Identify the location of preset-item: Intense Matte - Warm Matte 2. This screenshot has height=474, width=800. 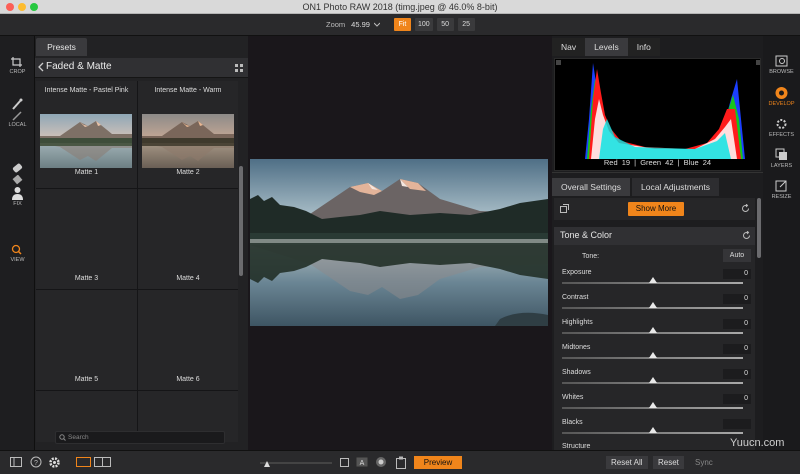
(188, 134).